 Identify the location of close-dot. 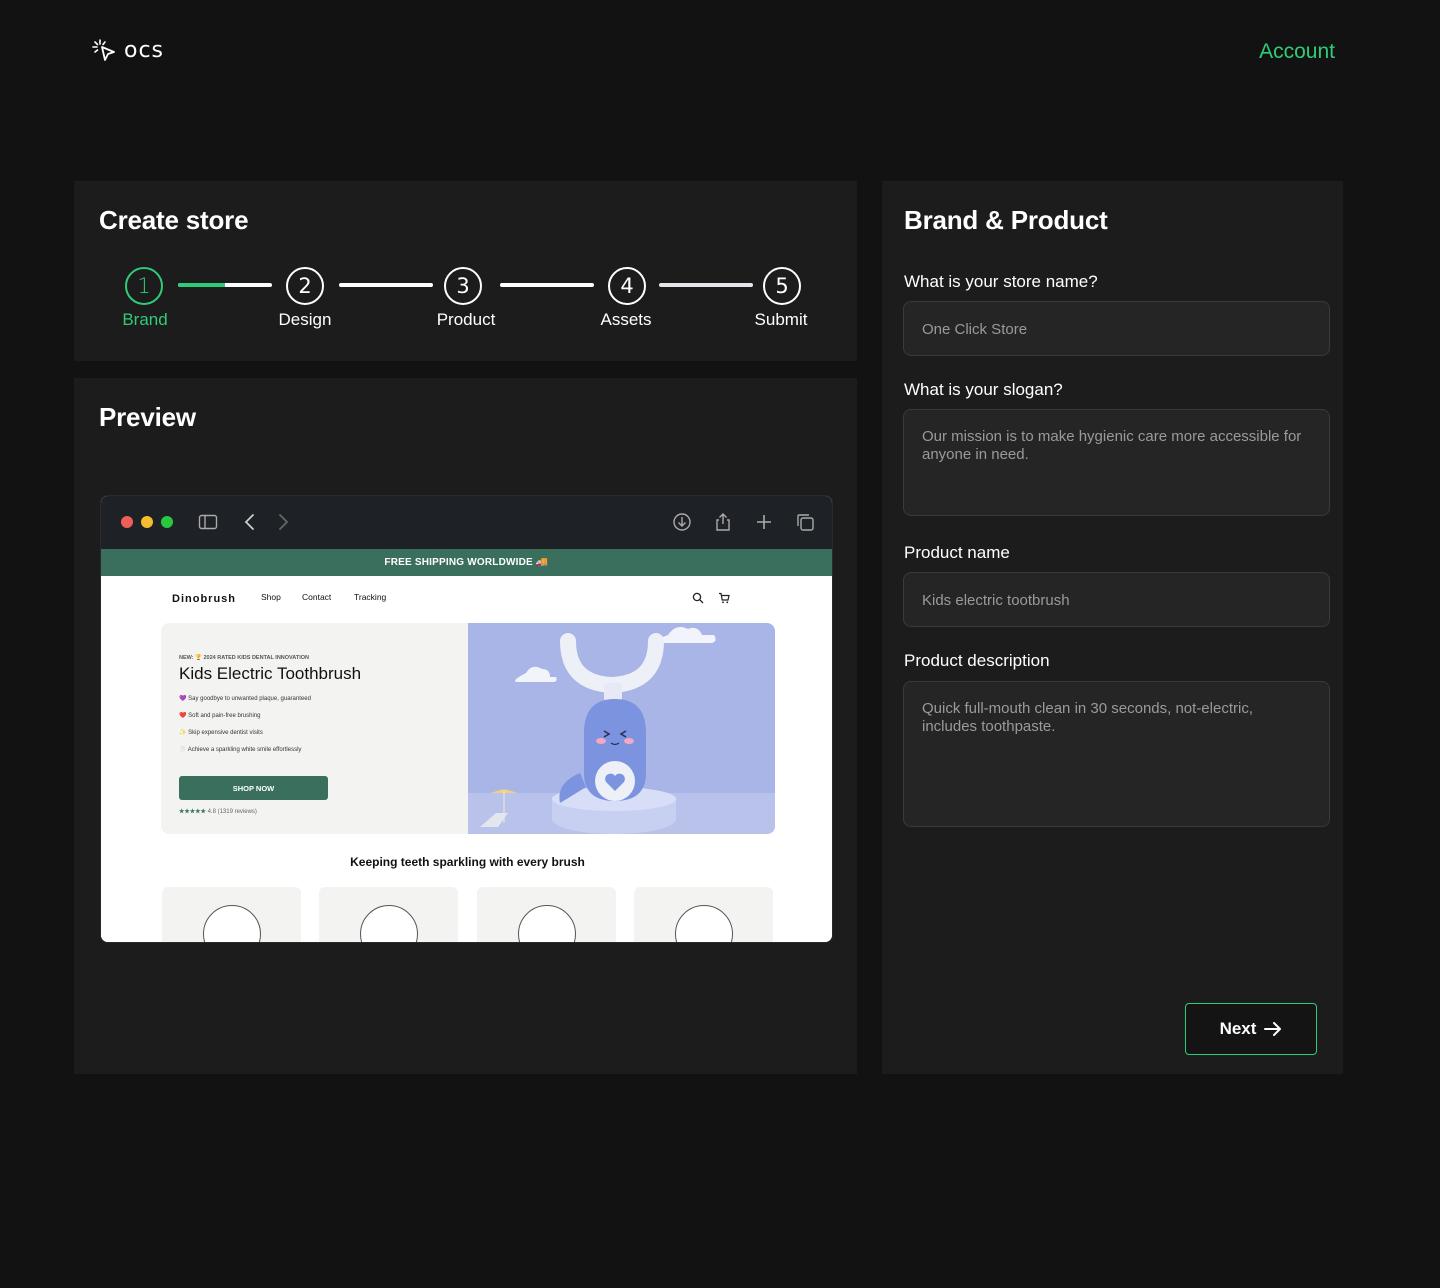
(127, 522).